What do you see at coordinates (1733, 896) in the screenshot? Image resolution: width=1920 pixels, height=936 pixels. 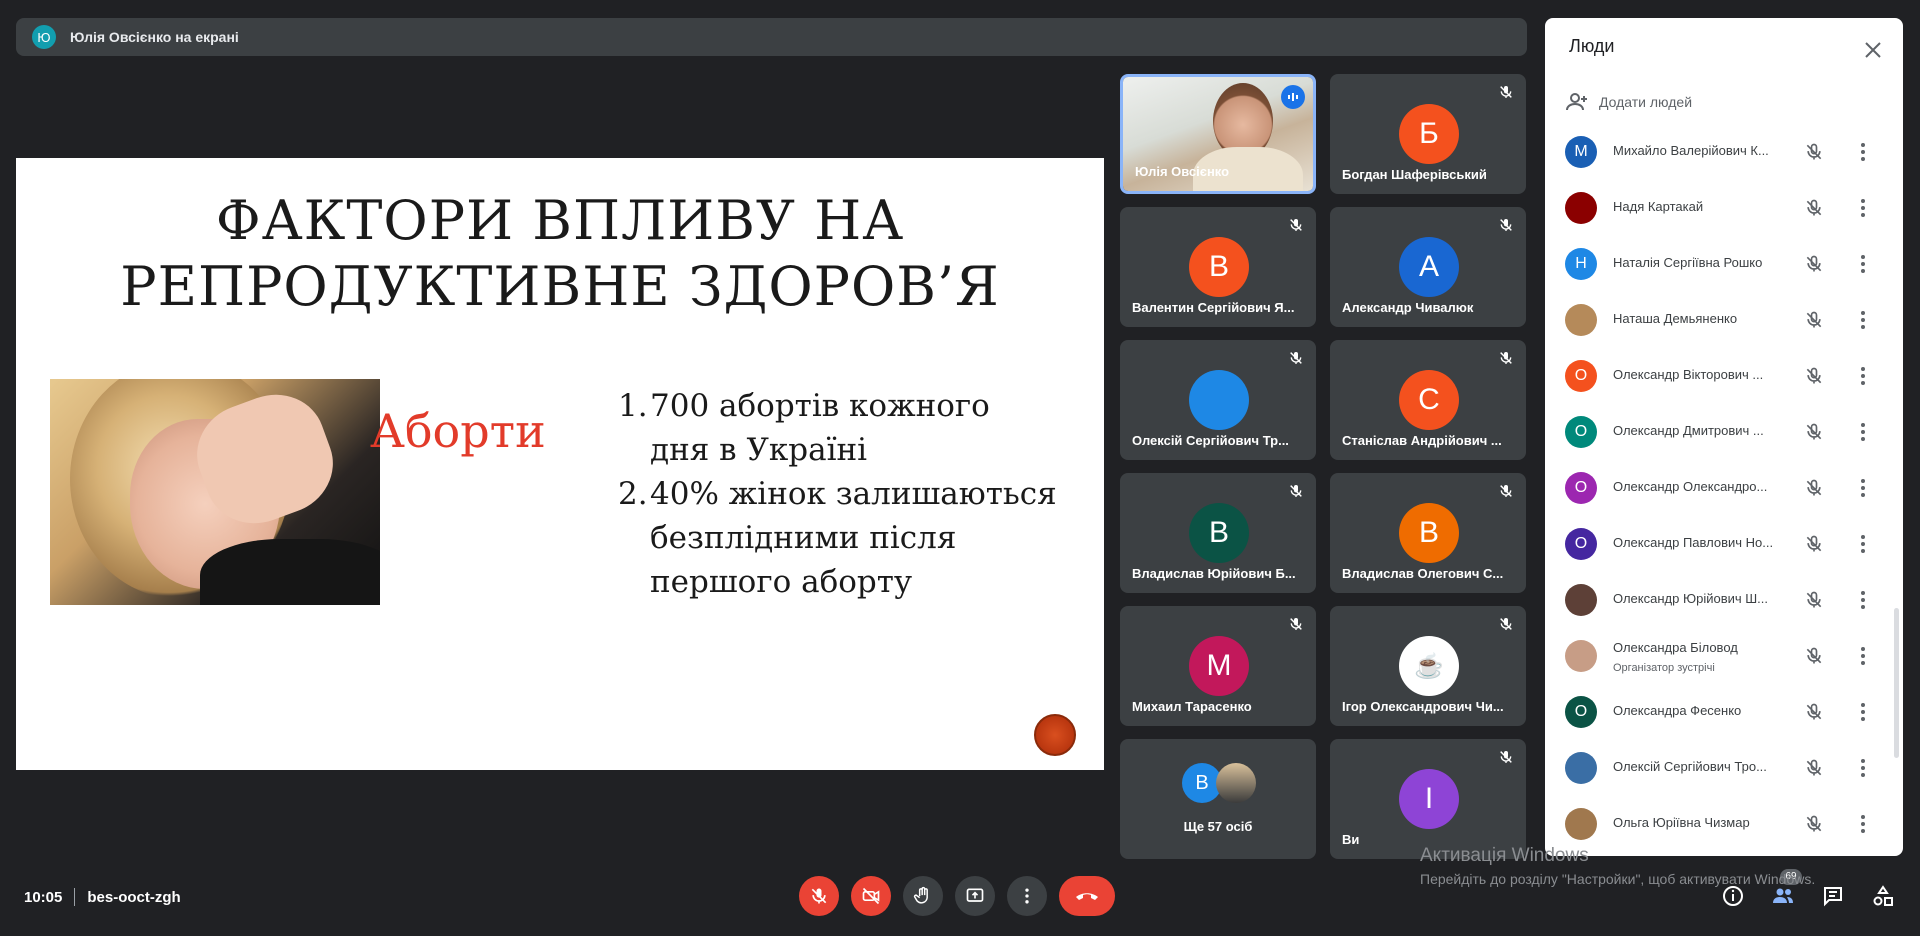 I see `info-icon` at bounding box center [1733, 896].